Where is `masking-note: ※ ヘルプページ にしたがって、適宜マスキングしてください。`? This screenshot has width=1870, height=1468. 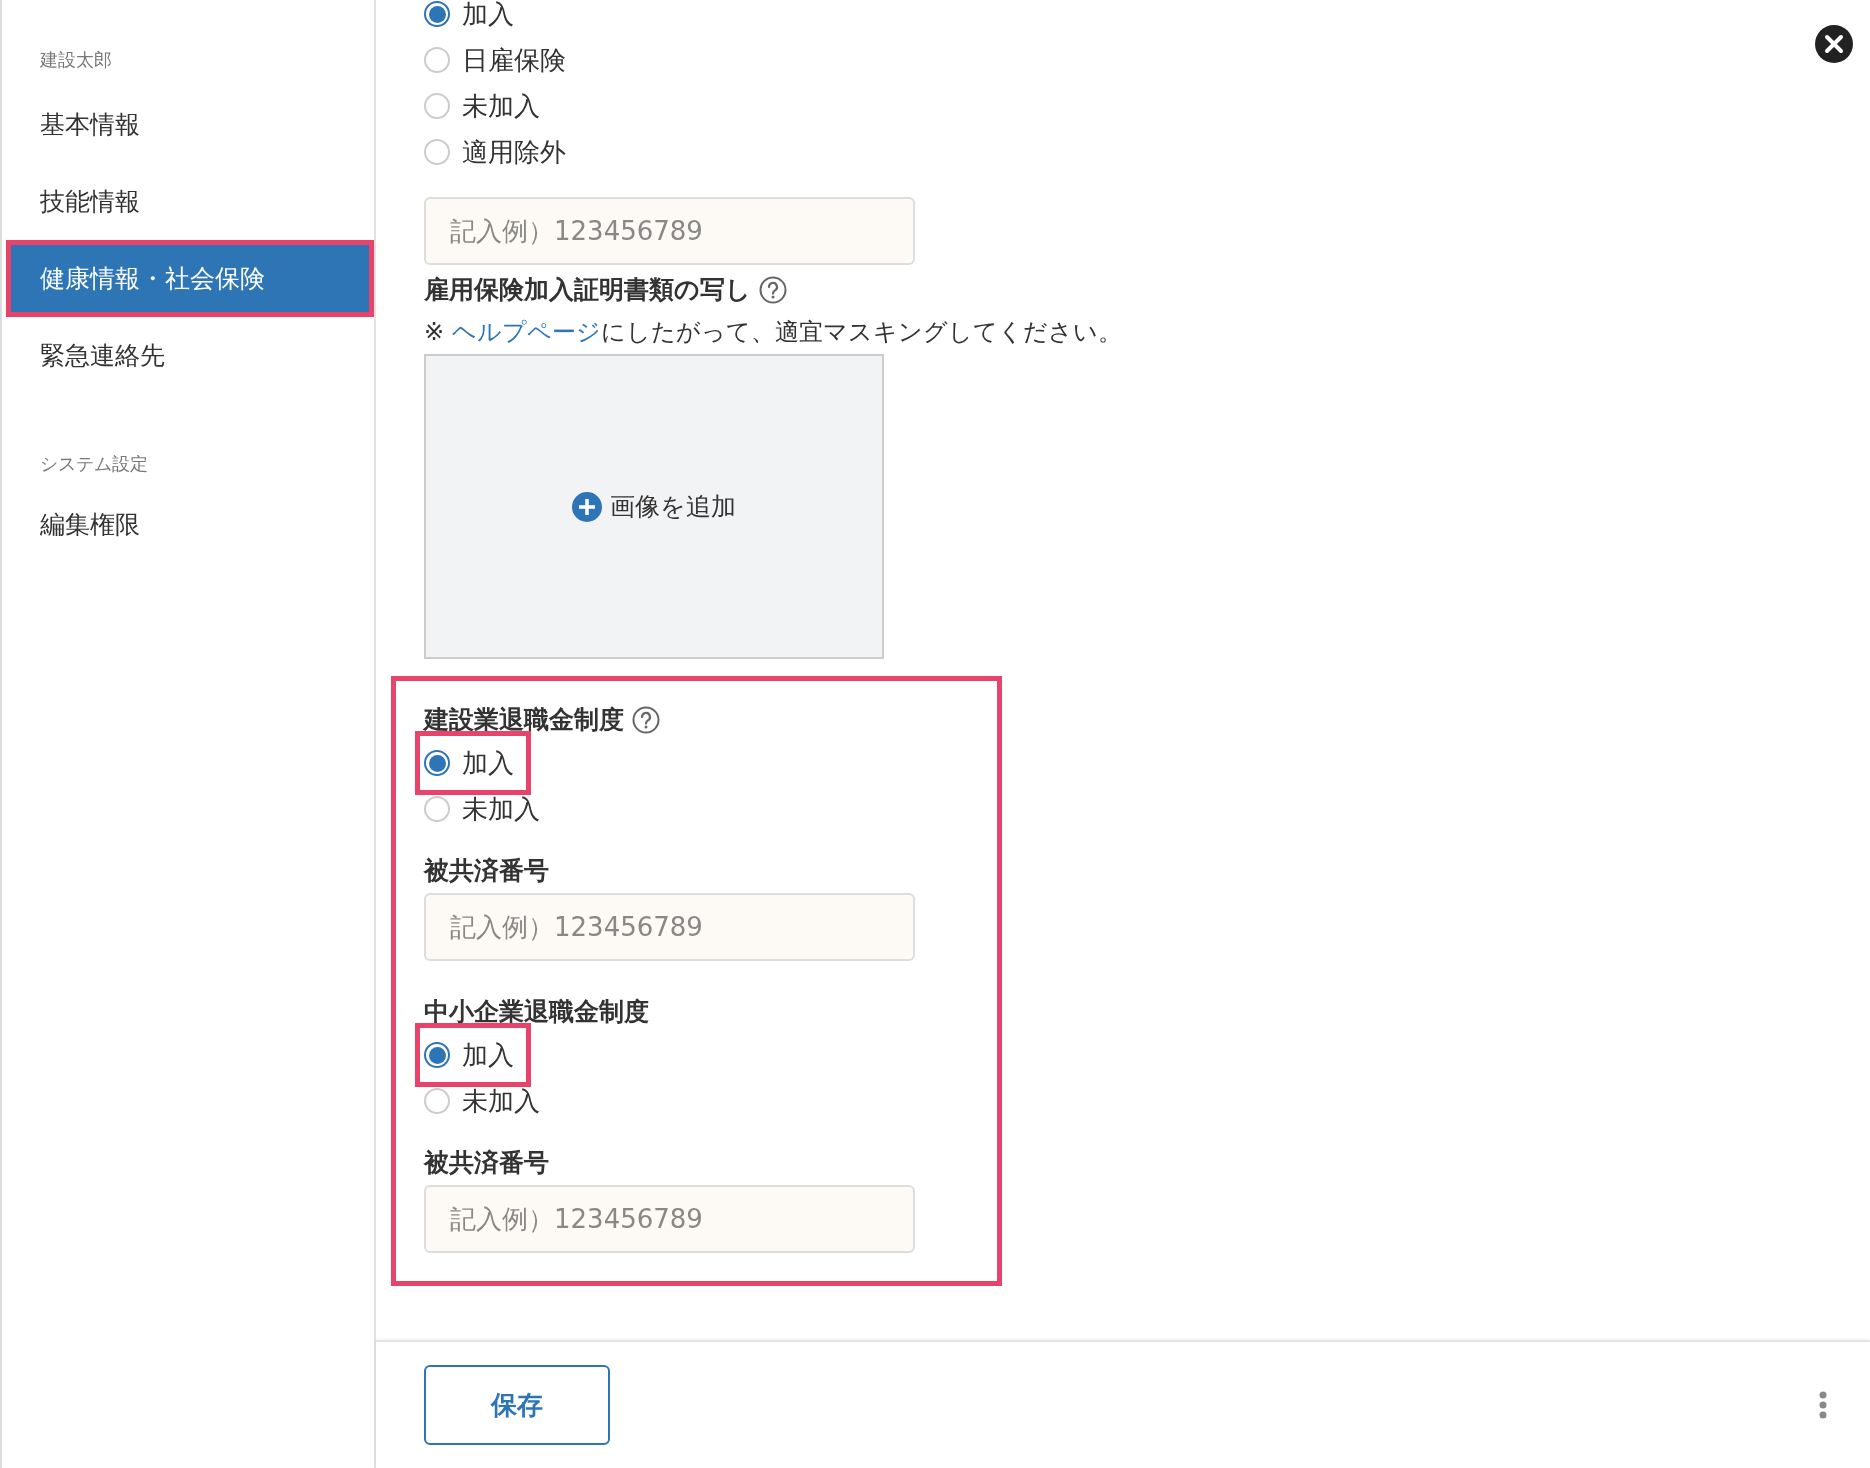
masking-note: ※ ヘルプページ にしたがって、適宜マスキングしてください。 is located at coordinates (773, 332).